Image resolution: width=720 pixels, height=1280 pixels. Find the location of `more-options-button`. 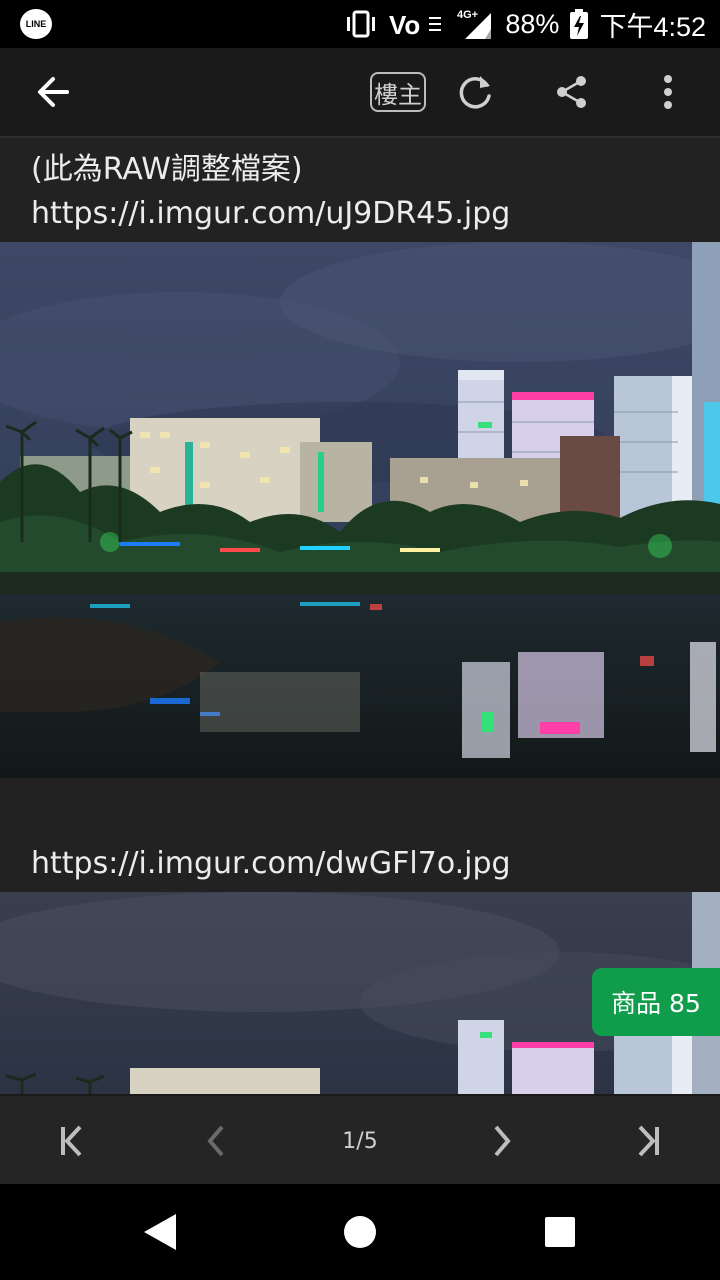

more-options-button is located at coordinates (668, 92).